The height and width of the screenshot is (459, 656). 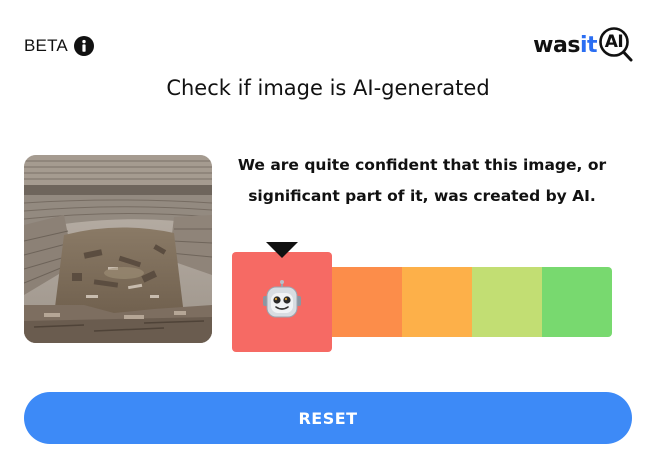 I want to click on logo-was-text: was, so click(x=556, y=45).